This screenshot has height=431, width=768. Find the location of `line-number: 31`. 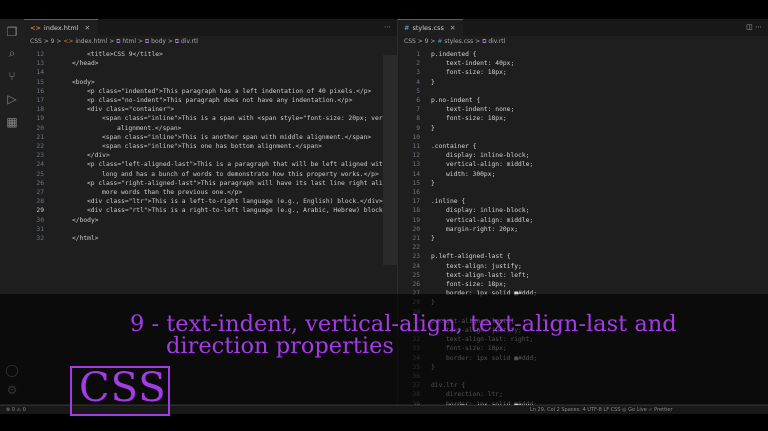

line-number: 31 is located at coordinates (40, 229).